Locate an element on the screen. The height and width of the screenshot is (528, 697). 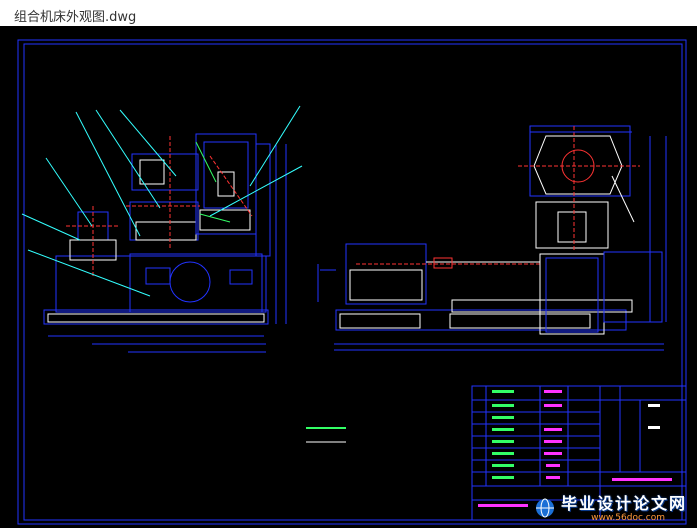
title-bar: 组合机床外观图.dwg is located at coordinates (348, 13).